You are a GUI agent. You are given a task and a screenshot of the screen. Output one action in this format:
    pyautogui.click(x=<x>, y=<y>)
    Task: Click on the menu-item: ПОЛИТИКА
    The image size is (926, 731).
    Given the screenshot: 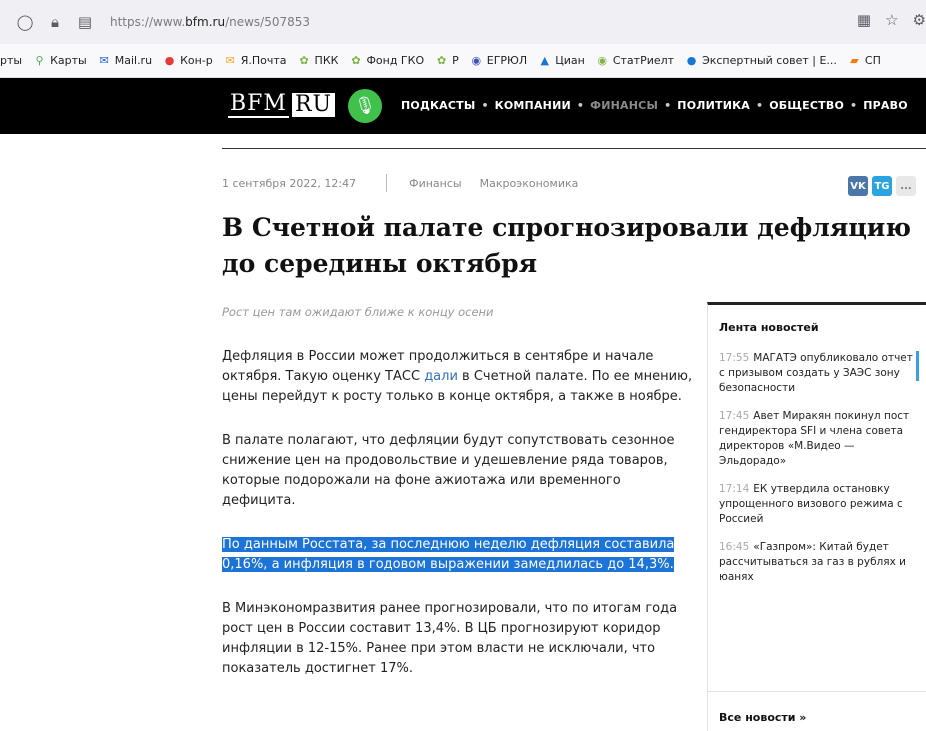 What is the action you would take?
    pyautogui.click(x=713, y=105)
    